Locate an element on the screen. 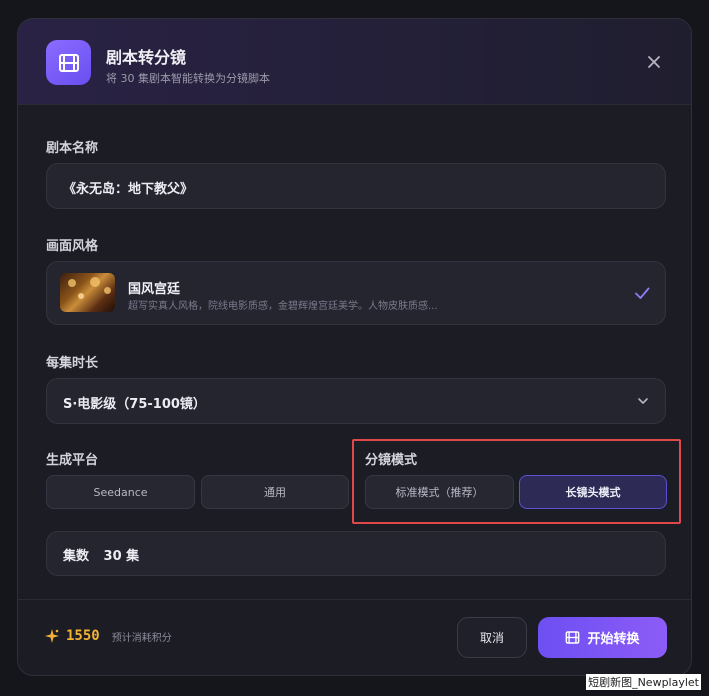 This screenshot has width=709, height=696. credits-info: 1550 预计消耗积分 is located at coordinates (108, 636).